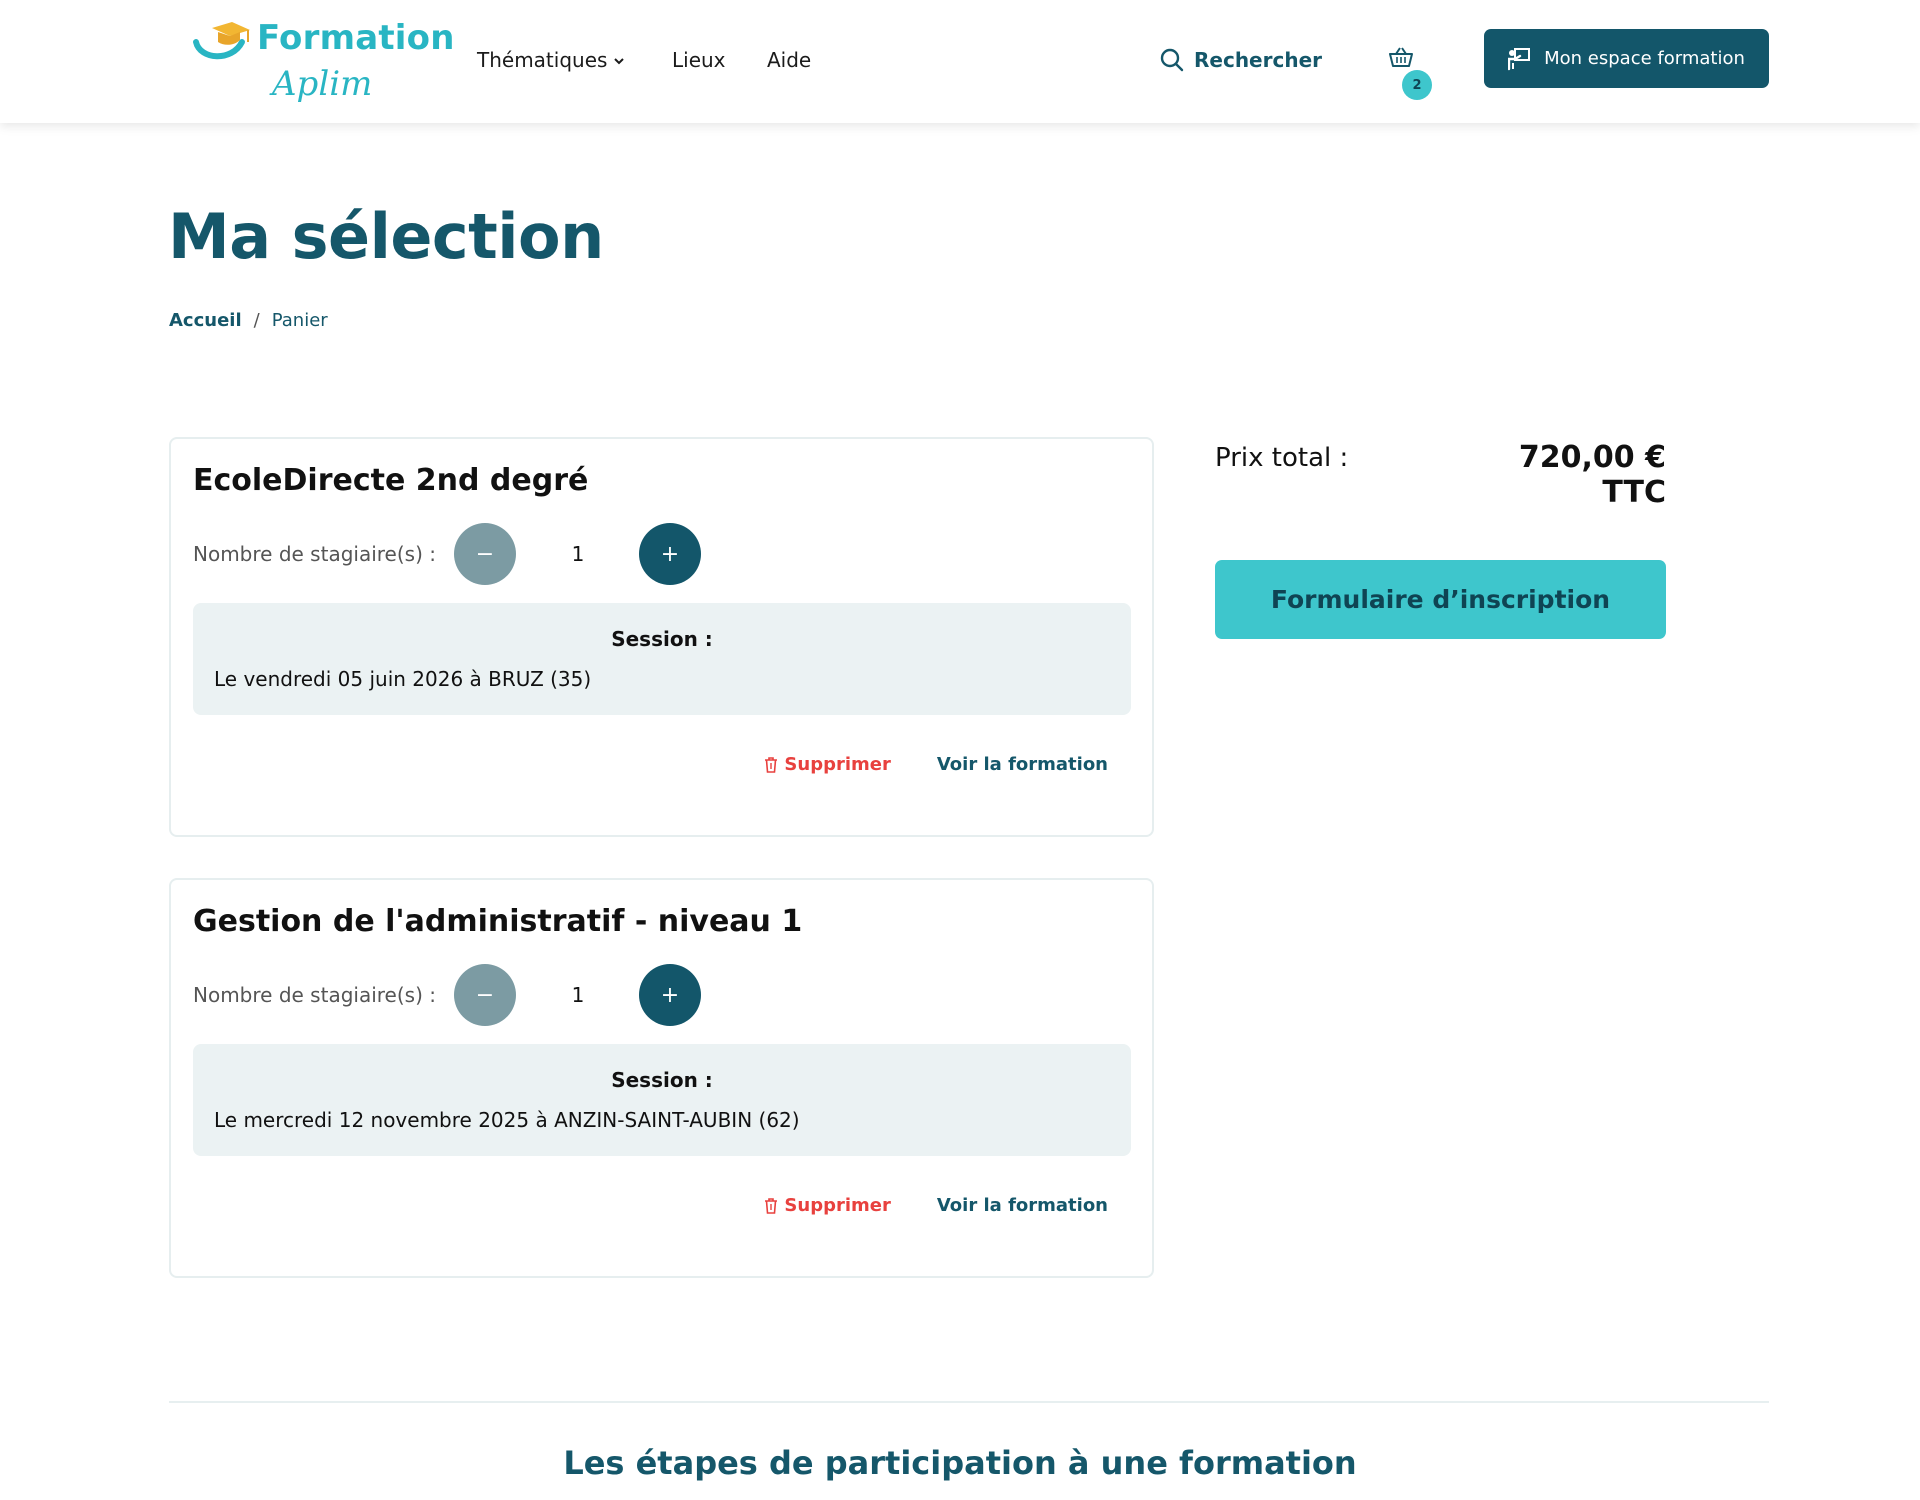  I want to click on nav-aide: Aide, so click(789, 60).